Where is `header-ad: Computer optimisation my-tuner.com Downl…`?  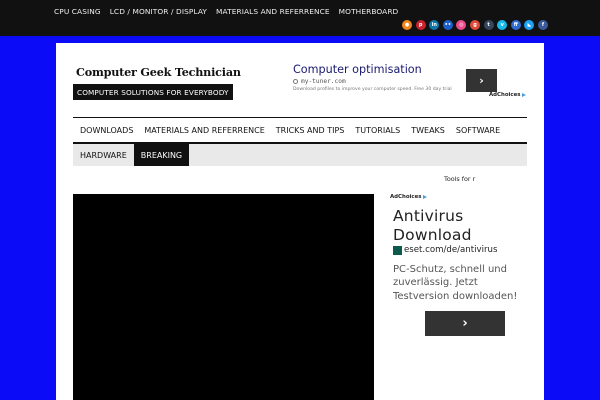
header-ad: Computer optimisation my-tuner.com Downl… is located at coordinates (410, 81).